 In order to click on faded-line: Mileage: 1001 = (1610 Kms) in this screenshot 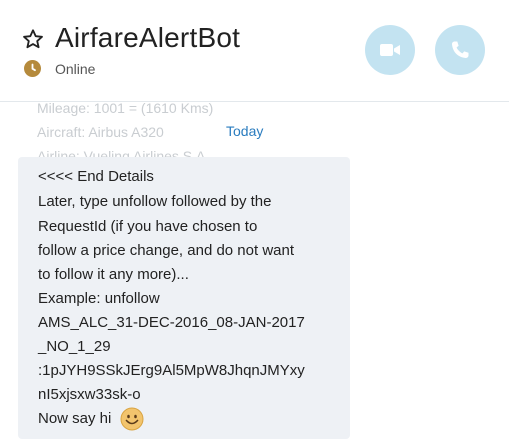, I will do `click(125, 108)`.